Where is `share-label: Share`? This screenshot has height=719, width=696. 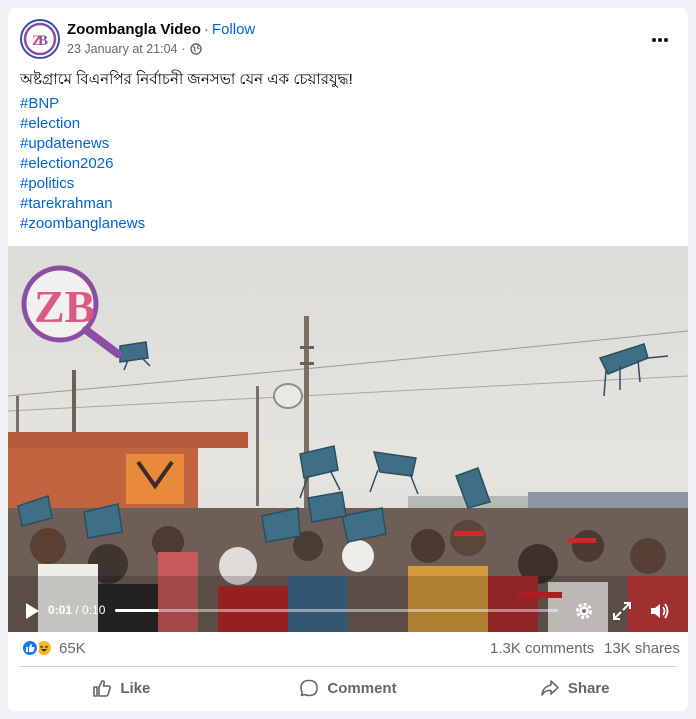 share-label: Share is located at coordinates (588, 688).